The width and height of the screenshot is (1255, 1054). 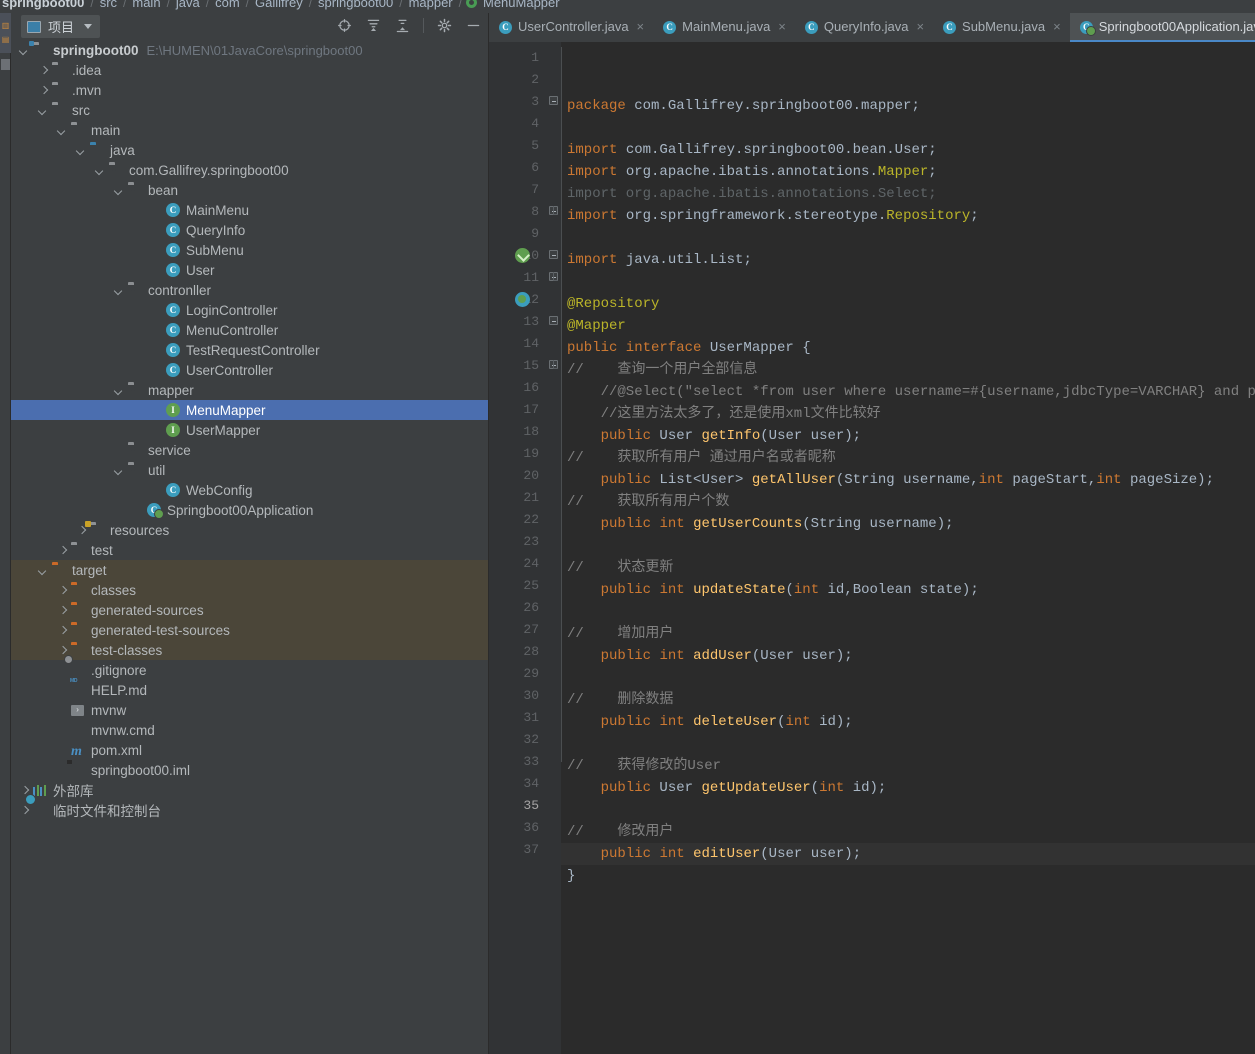 I want to click on tree-node: C SubMenu, so click(x=249, y=250).